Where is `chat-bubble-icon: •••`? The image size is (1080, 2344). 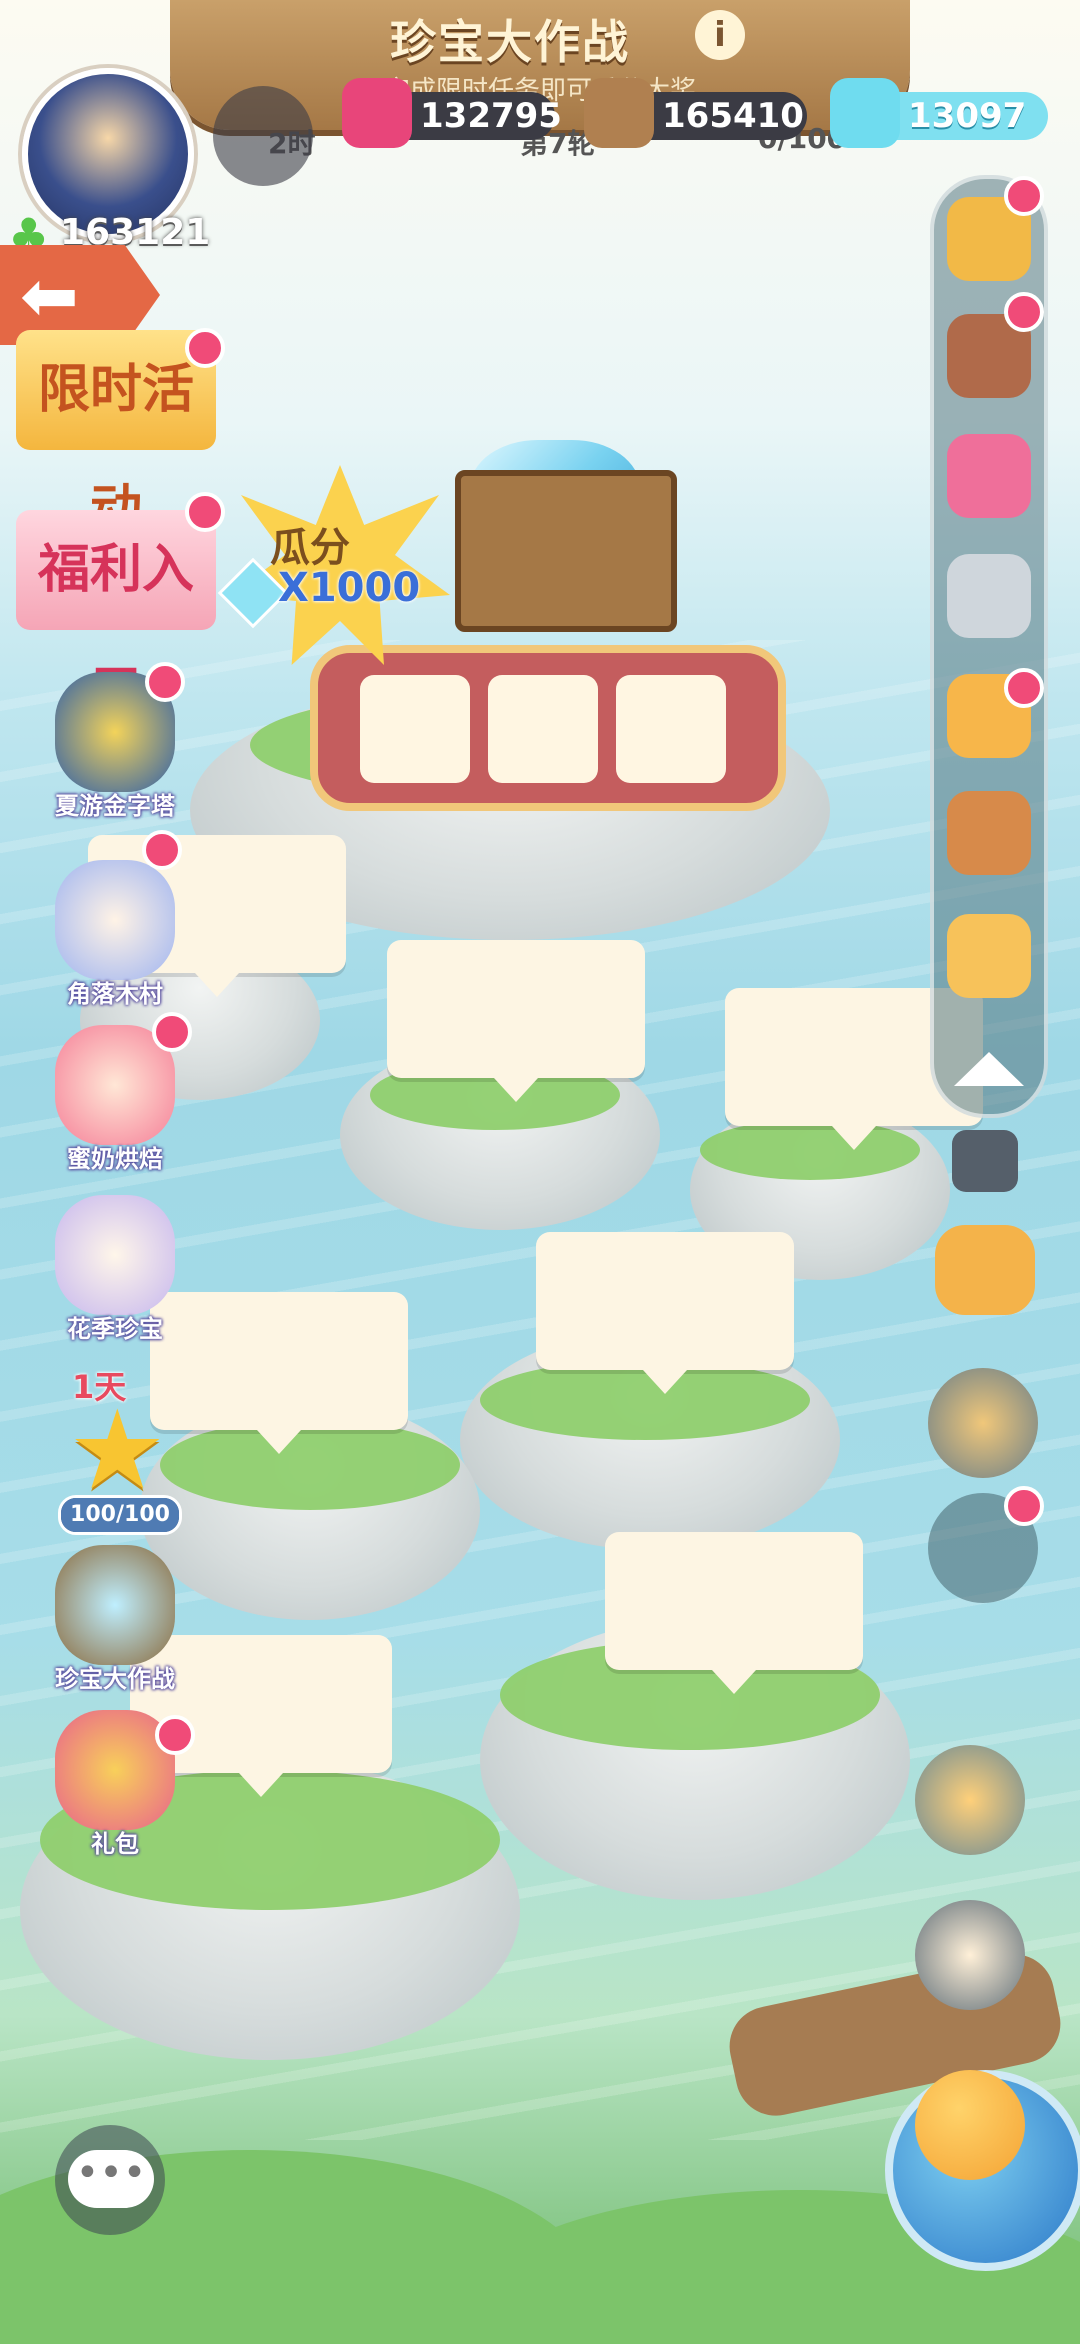 chat-bubble-icon: ••• is located at coordinates (111, 2179).